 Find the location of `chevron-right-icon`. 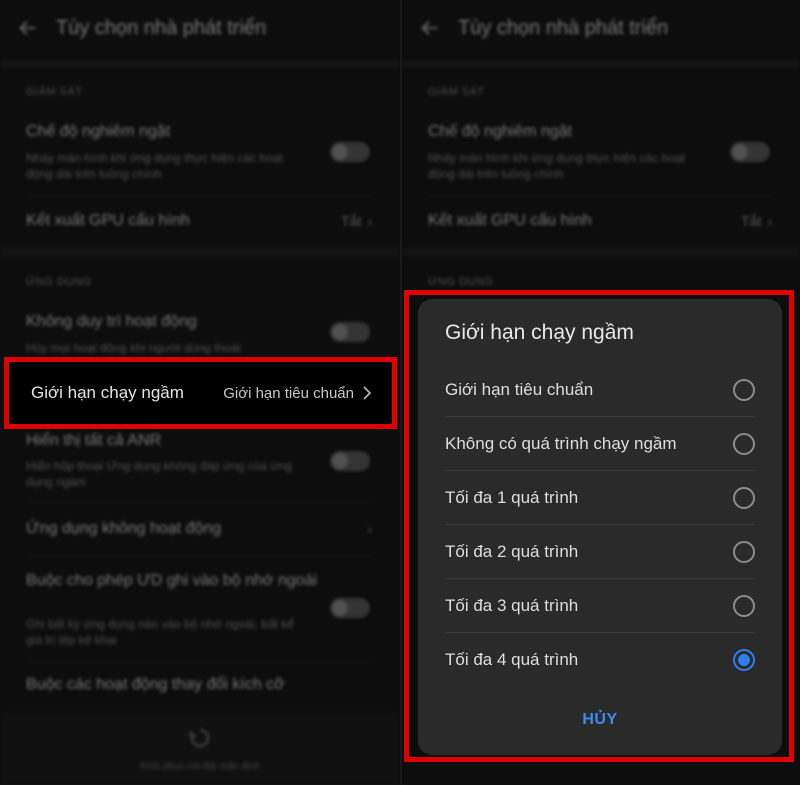

chevron-right-icon is located at coordinates (367, 393).